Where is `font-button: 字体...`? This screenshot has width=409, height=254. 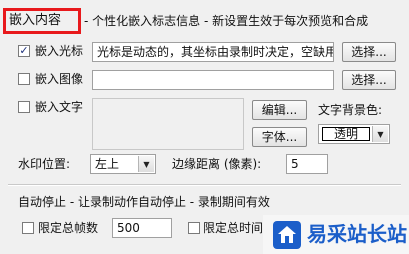
font-button: 字体... is located at coordinates (279, 137).